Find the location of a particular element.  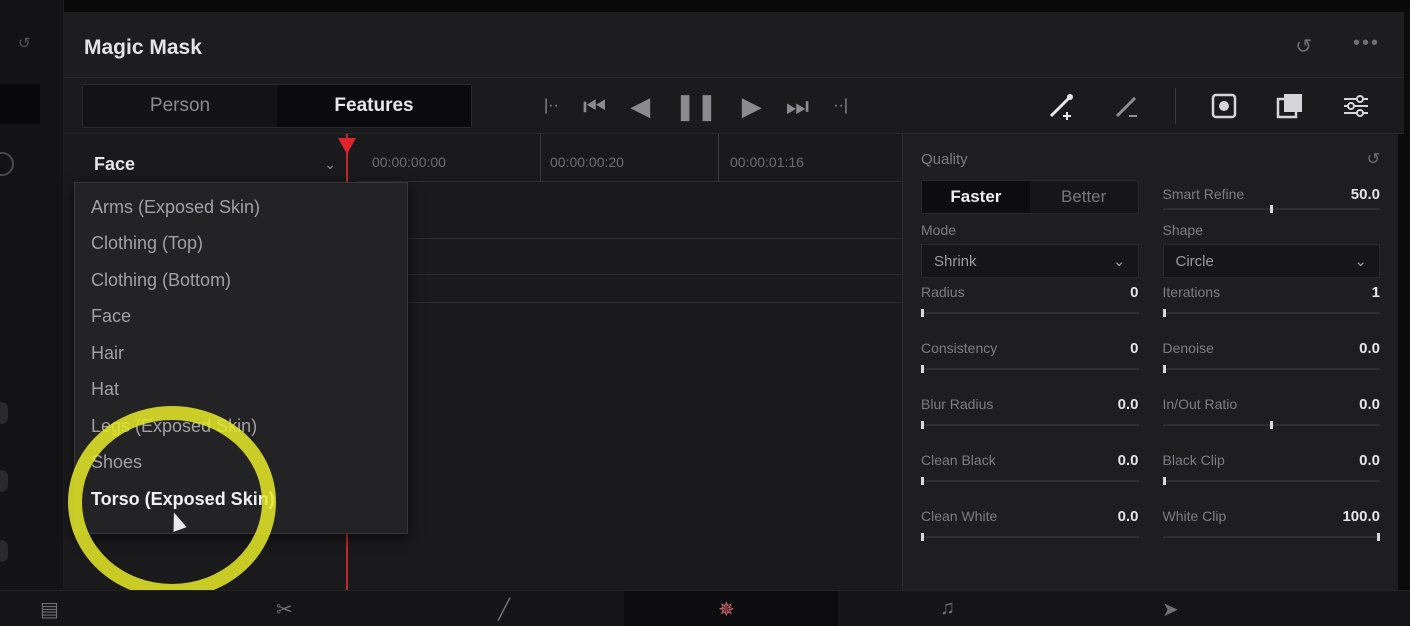

param-black-clip: Black Clip 0.0 is located at coordinates (1271, 474).